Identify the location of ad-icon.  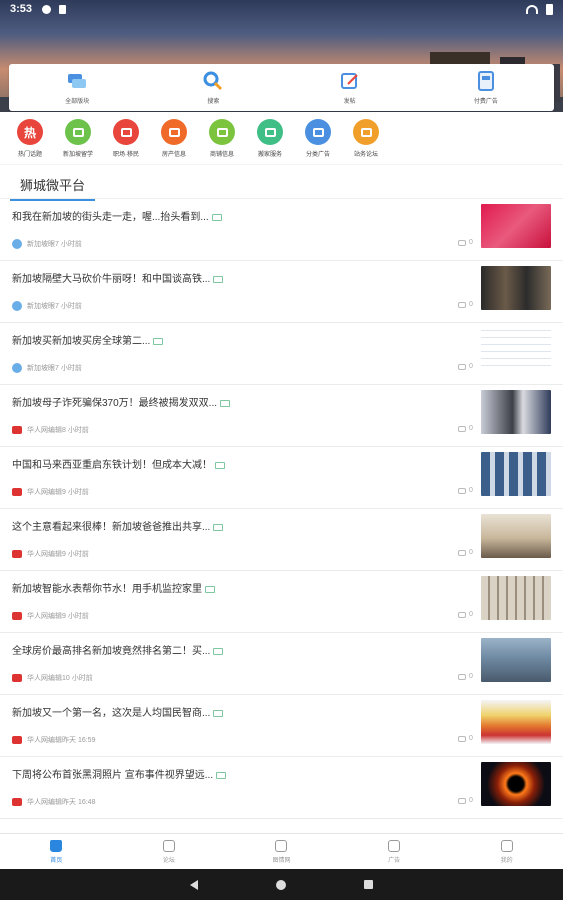
(486, 81).